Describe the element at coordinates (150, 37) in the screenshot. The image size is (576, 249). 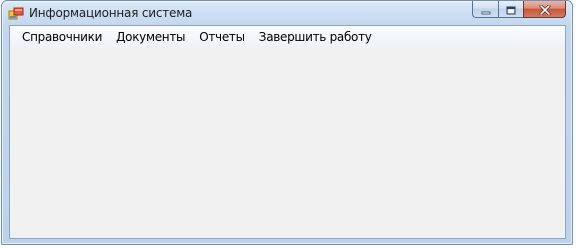
I see `menu-item-documents: Документы` at that location.